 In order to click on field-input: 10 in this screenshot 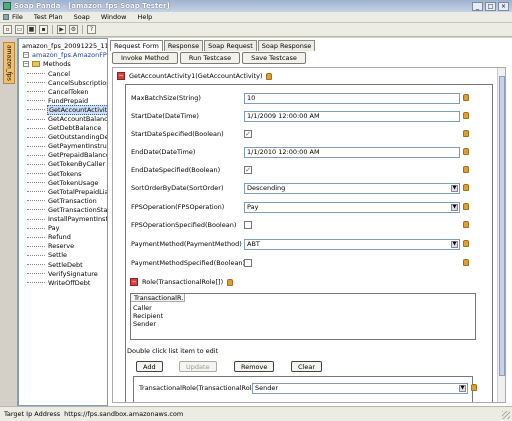, I will do `click(352, 98)`.